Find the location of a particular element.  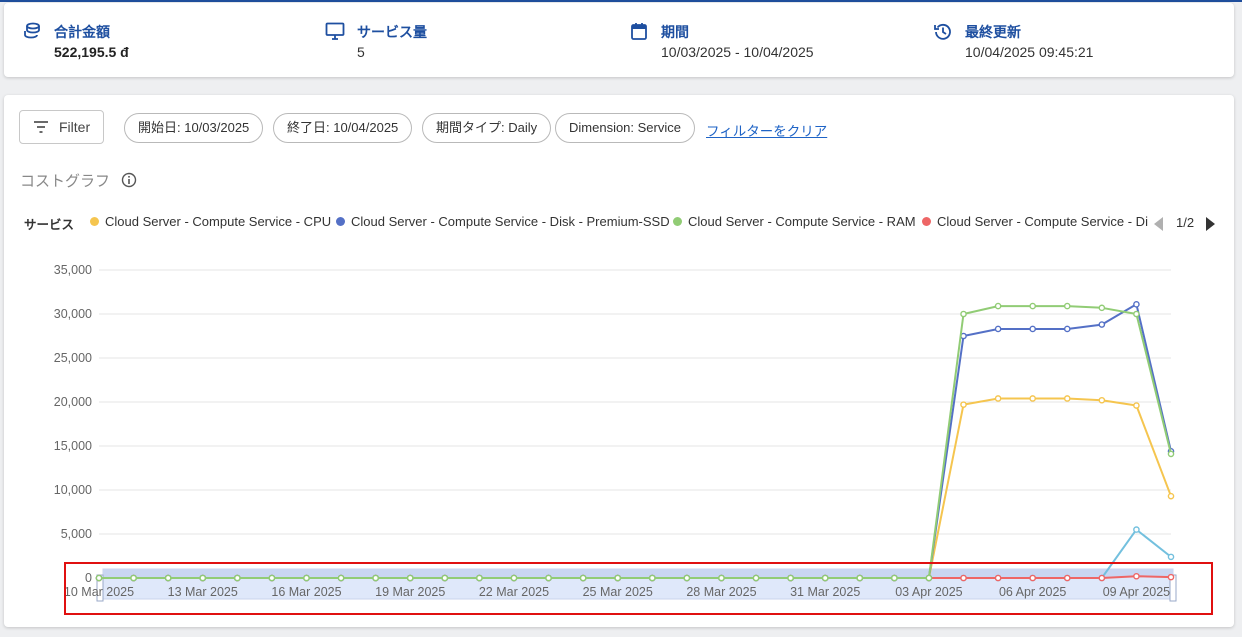

x-tick-label: 13 Mar 2025 is located at coordinates (203, 592).